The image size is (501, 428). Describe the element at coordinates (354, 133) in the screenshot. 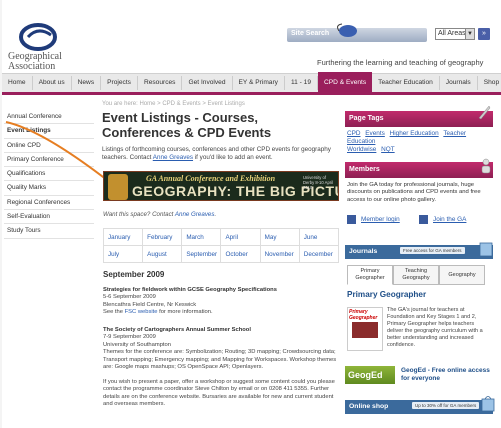

I see `tag-link: CPD` at that location.